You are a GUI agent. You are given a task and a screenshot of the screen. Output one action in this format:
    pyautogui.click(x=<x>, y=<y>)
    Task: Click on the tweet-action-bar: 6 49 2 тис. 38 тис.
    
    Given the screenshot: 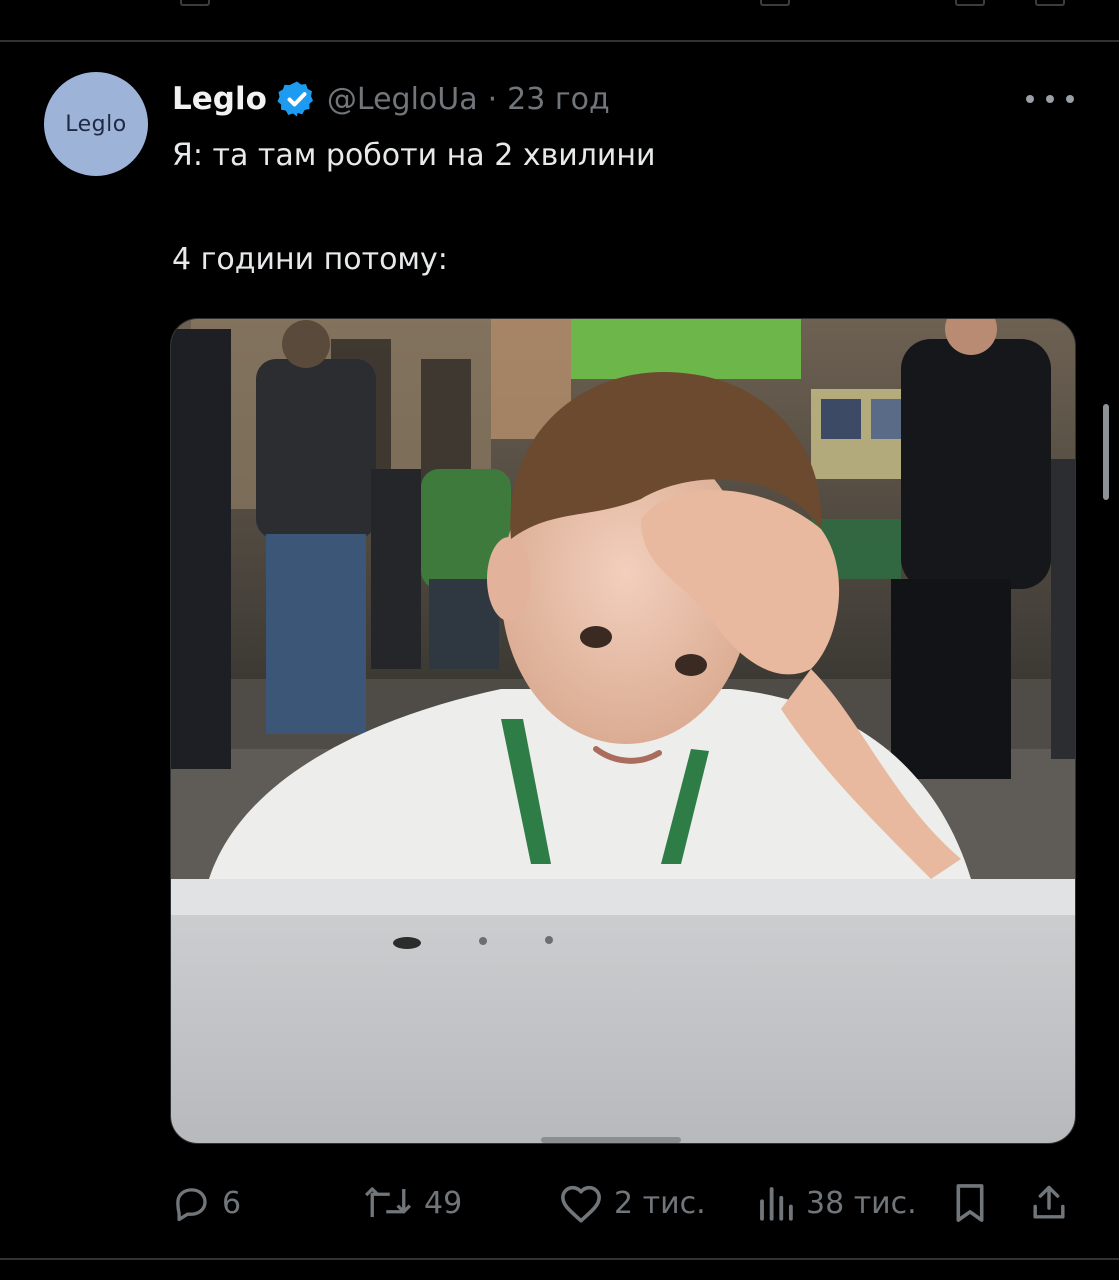 What is the action you would take?
    pyautogui.click(x=622, y=1204)
    